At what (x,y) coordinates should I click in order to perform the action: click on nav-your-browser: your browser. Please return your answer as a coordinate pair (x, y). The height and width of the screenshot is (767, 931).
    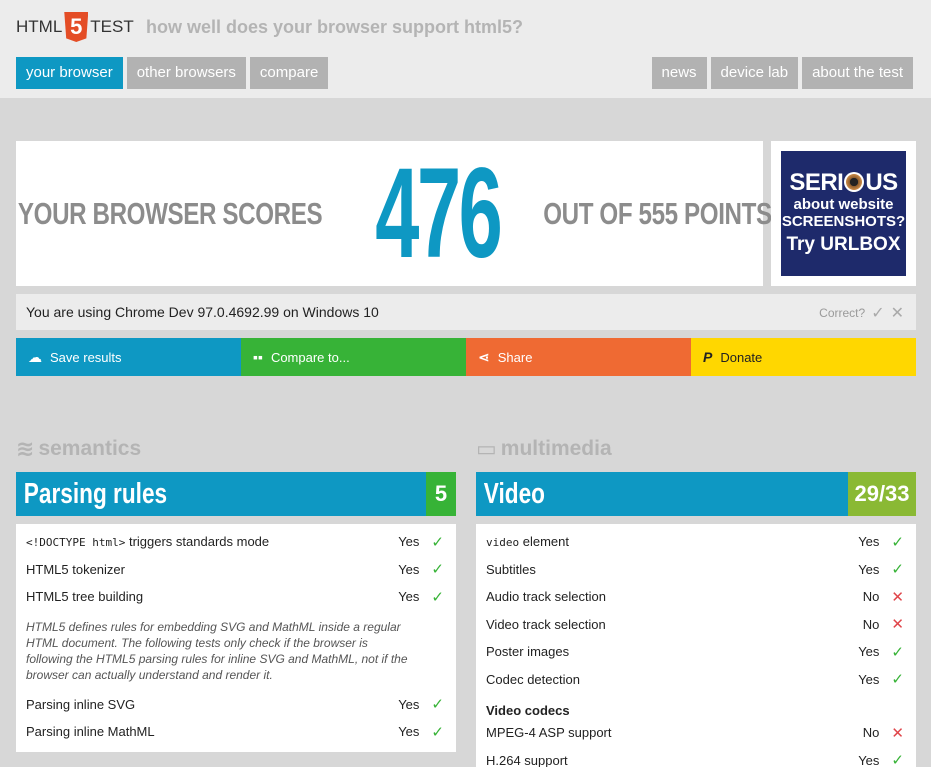
    Looking at the image, I should click on (69, 73).